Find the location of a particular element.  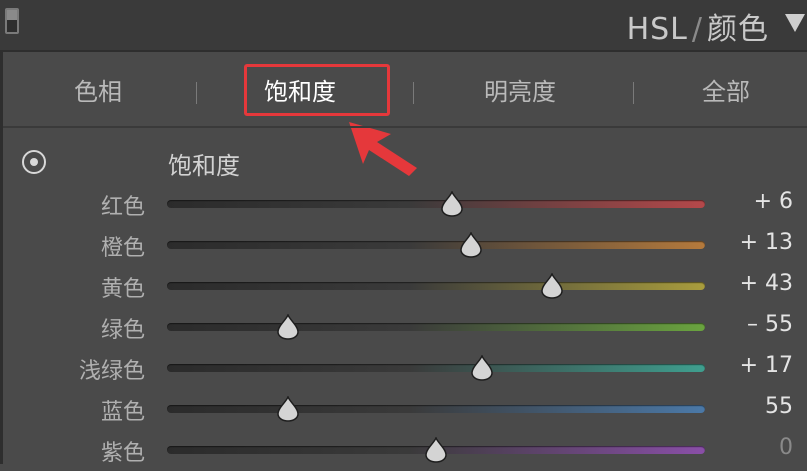

slider-label: 绿色 is located at coordinates (122, 330).